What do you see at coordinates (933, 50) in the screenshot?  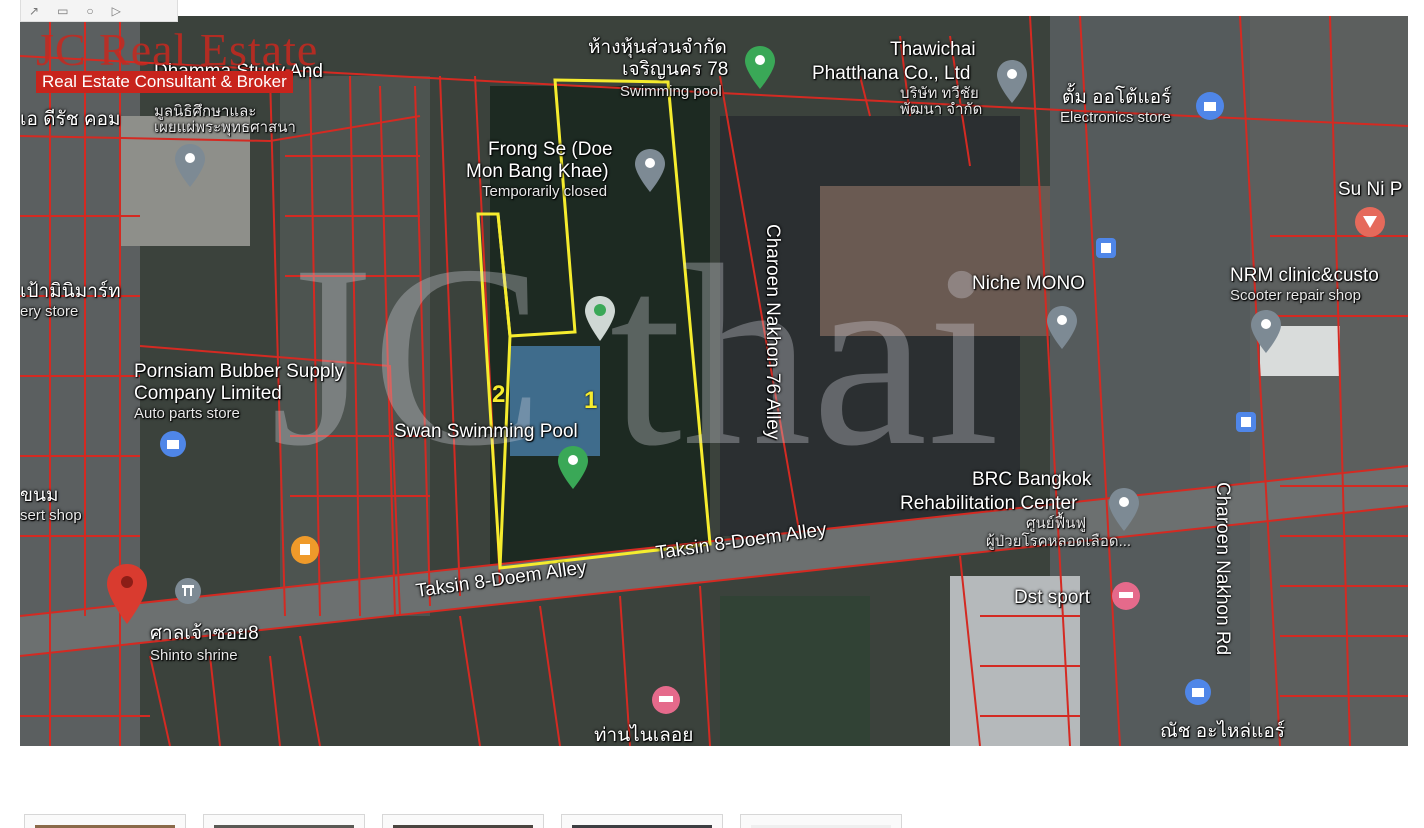 I see `place-thawichai: Thawichai` at bounding box center [933, 50].